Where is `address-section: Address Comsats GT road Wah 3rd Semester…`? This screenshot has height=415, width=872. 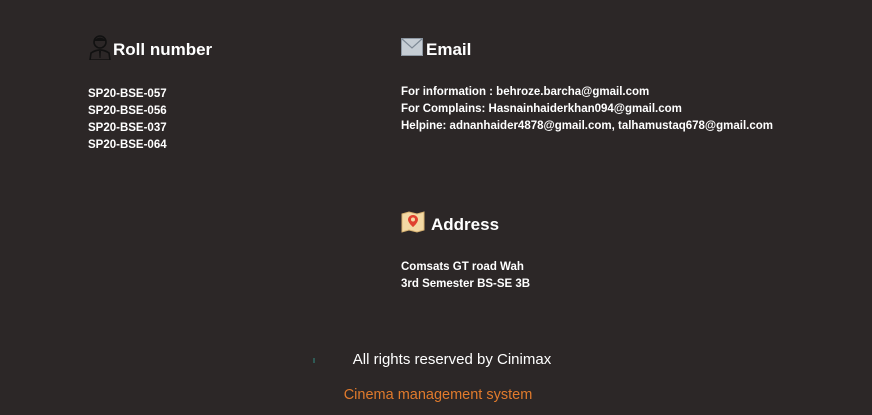
address-section: Address Comsats GT road Wah 3rd Semester… is located at coordinates (465, 251).